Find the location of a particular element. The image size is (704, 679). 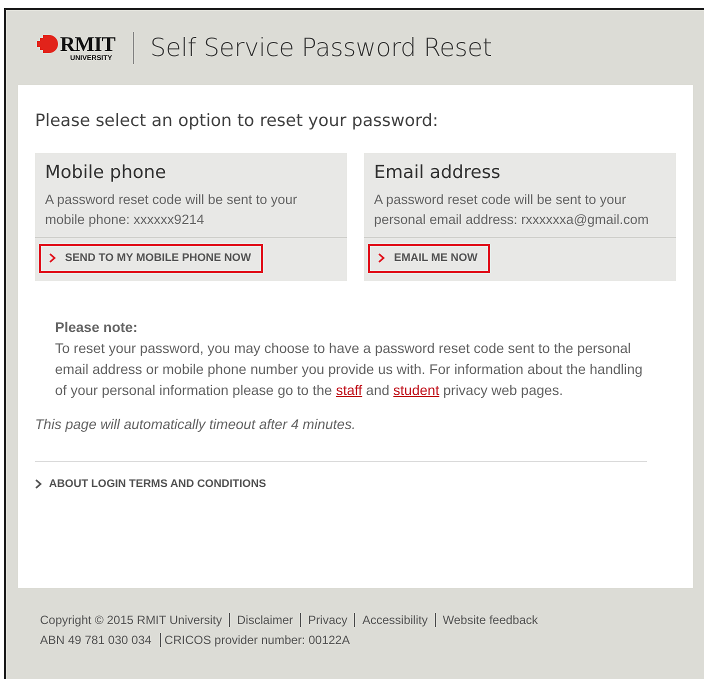

page-title: Self Service Password Reset is located at coordinates (321, 47).